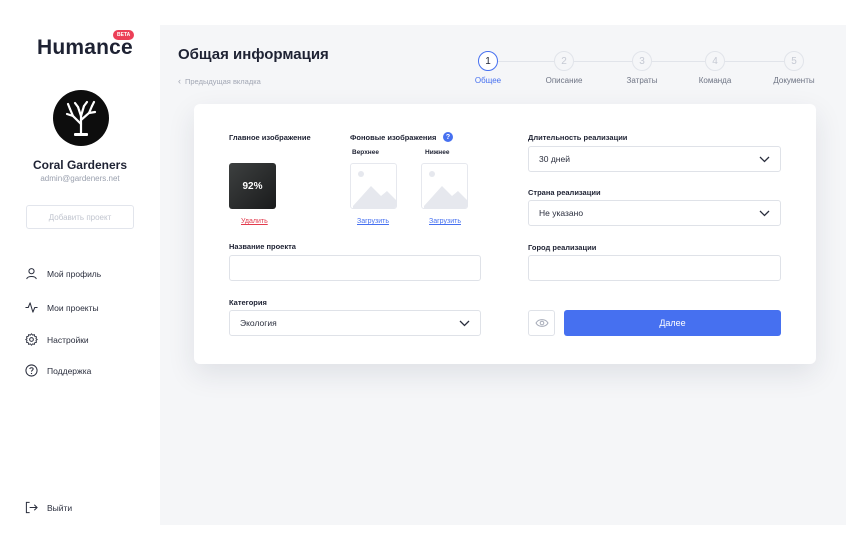  I want to click on country-select: Не указано, so click(654, 213).